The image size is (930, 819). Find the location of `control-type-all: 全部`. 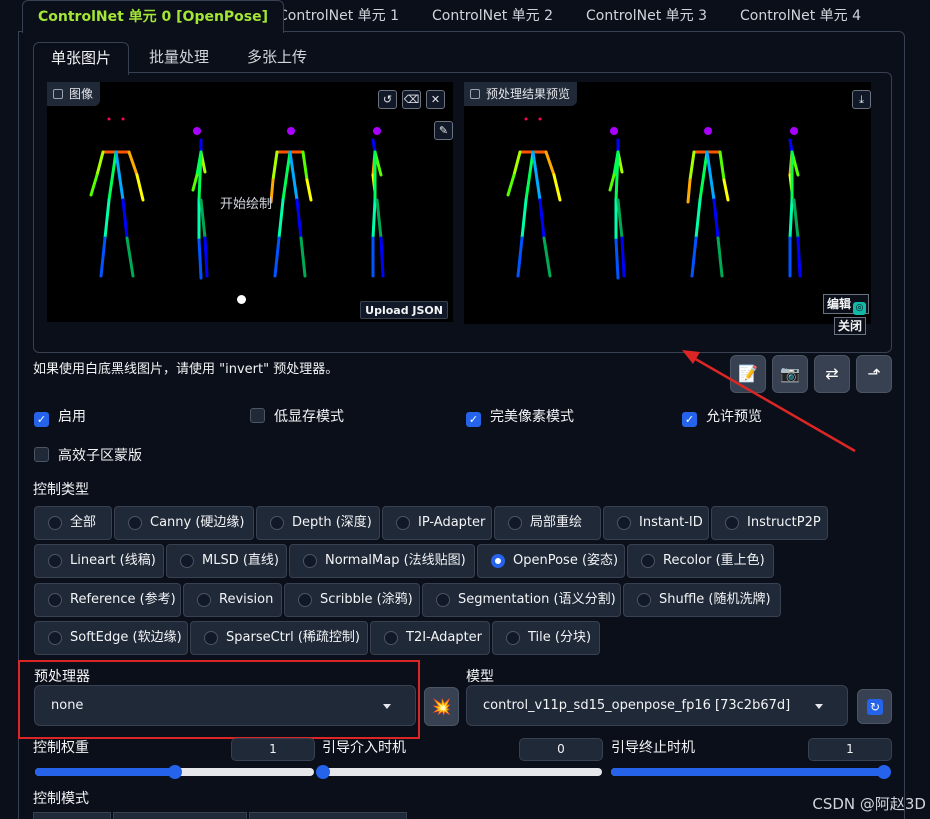

control-type-all: 全部 is located at coordinates (73, 523).